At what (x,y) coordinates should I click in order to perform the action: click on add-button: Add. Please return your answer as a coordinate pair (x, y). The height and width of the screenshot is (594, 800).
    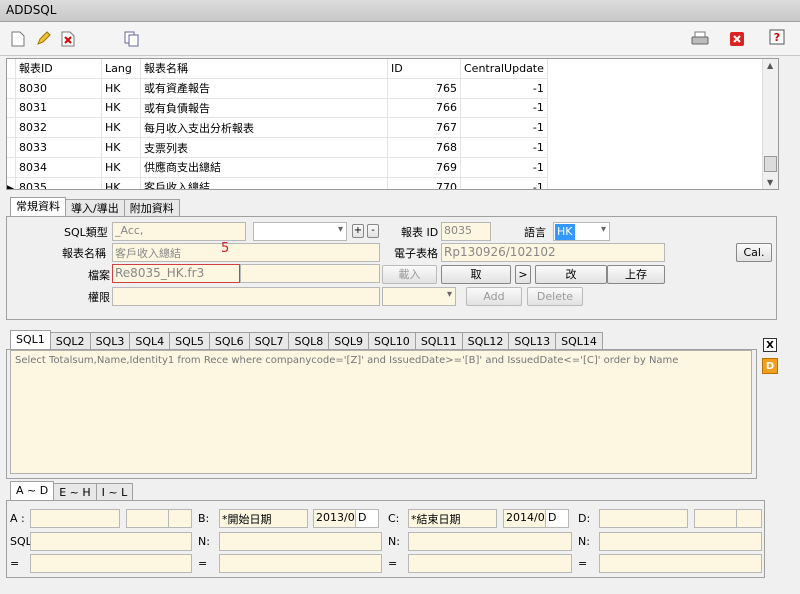
    Looking at the image, I should click on (494, 296).